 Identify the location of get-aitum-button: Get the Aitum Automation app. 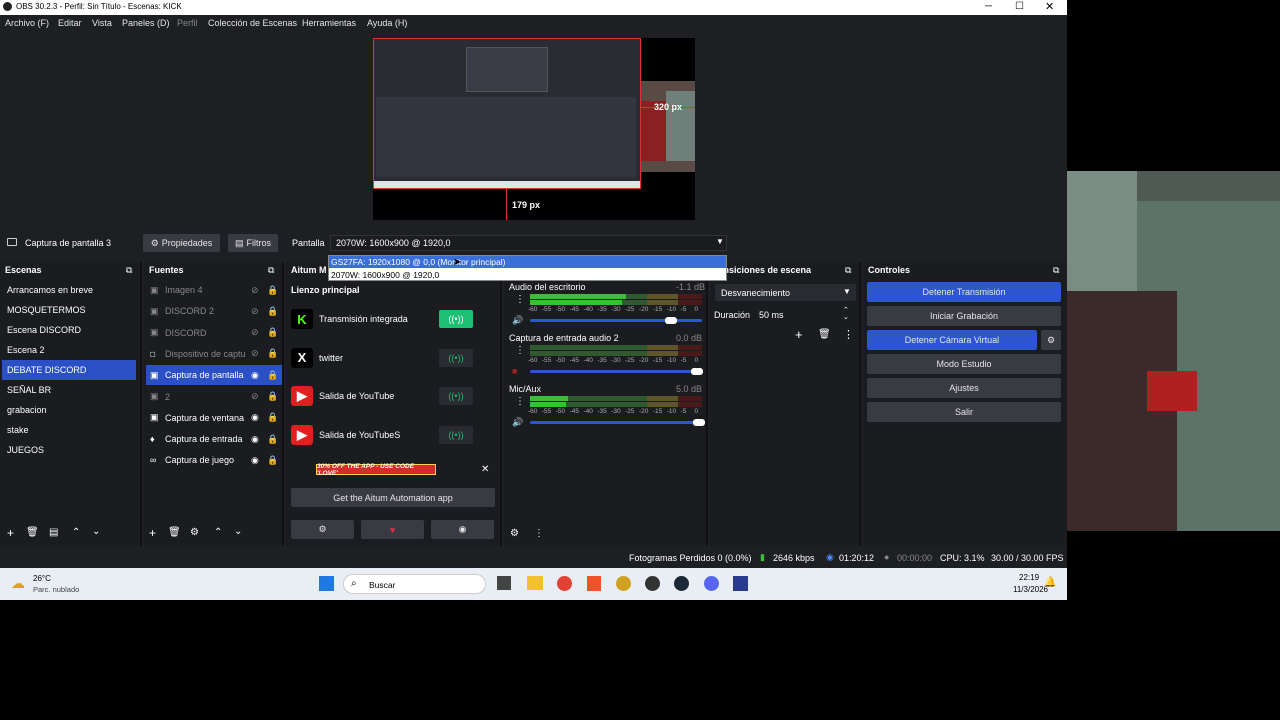
(393, 497).